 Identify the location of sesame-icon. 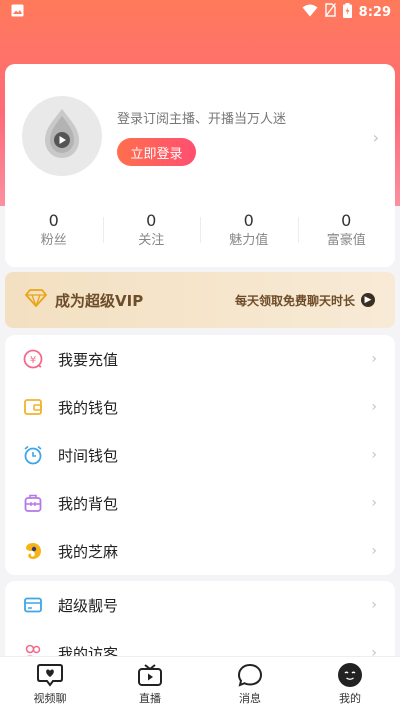
(33, 551).